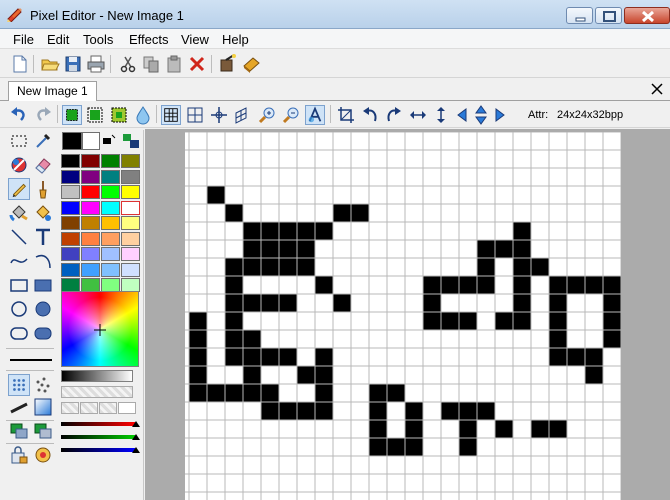 Image resolution: width=670 pixels, height=500 pixels. What do you see at coordinates (98, 39) in the screenshot?
I see `menu-tools: Tools` at bounding box center [98, 39].